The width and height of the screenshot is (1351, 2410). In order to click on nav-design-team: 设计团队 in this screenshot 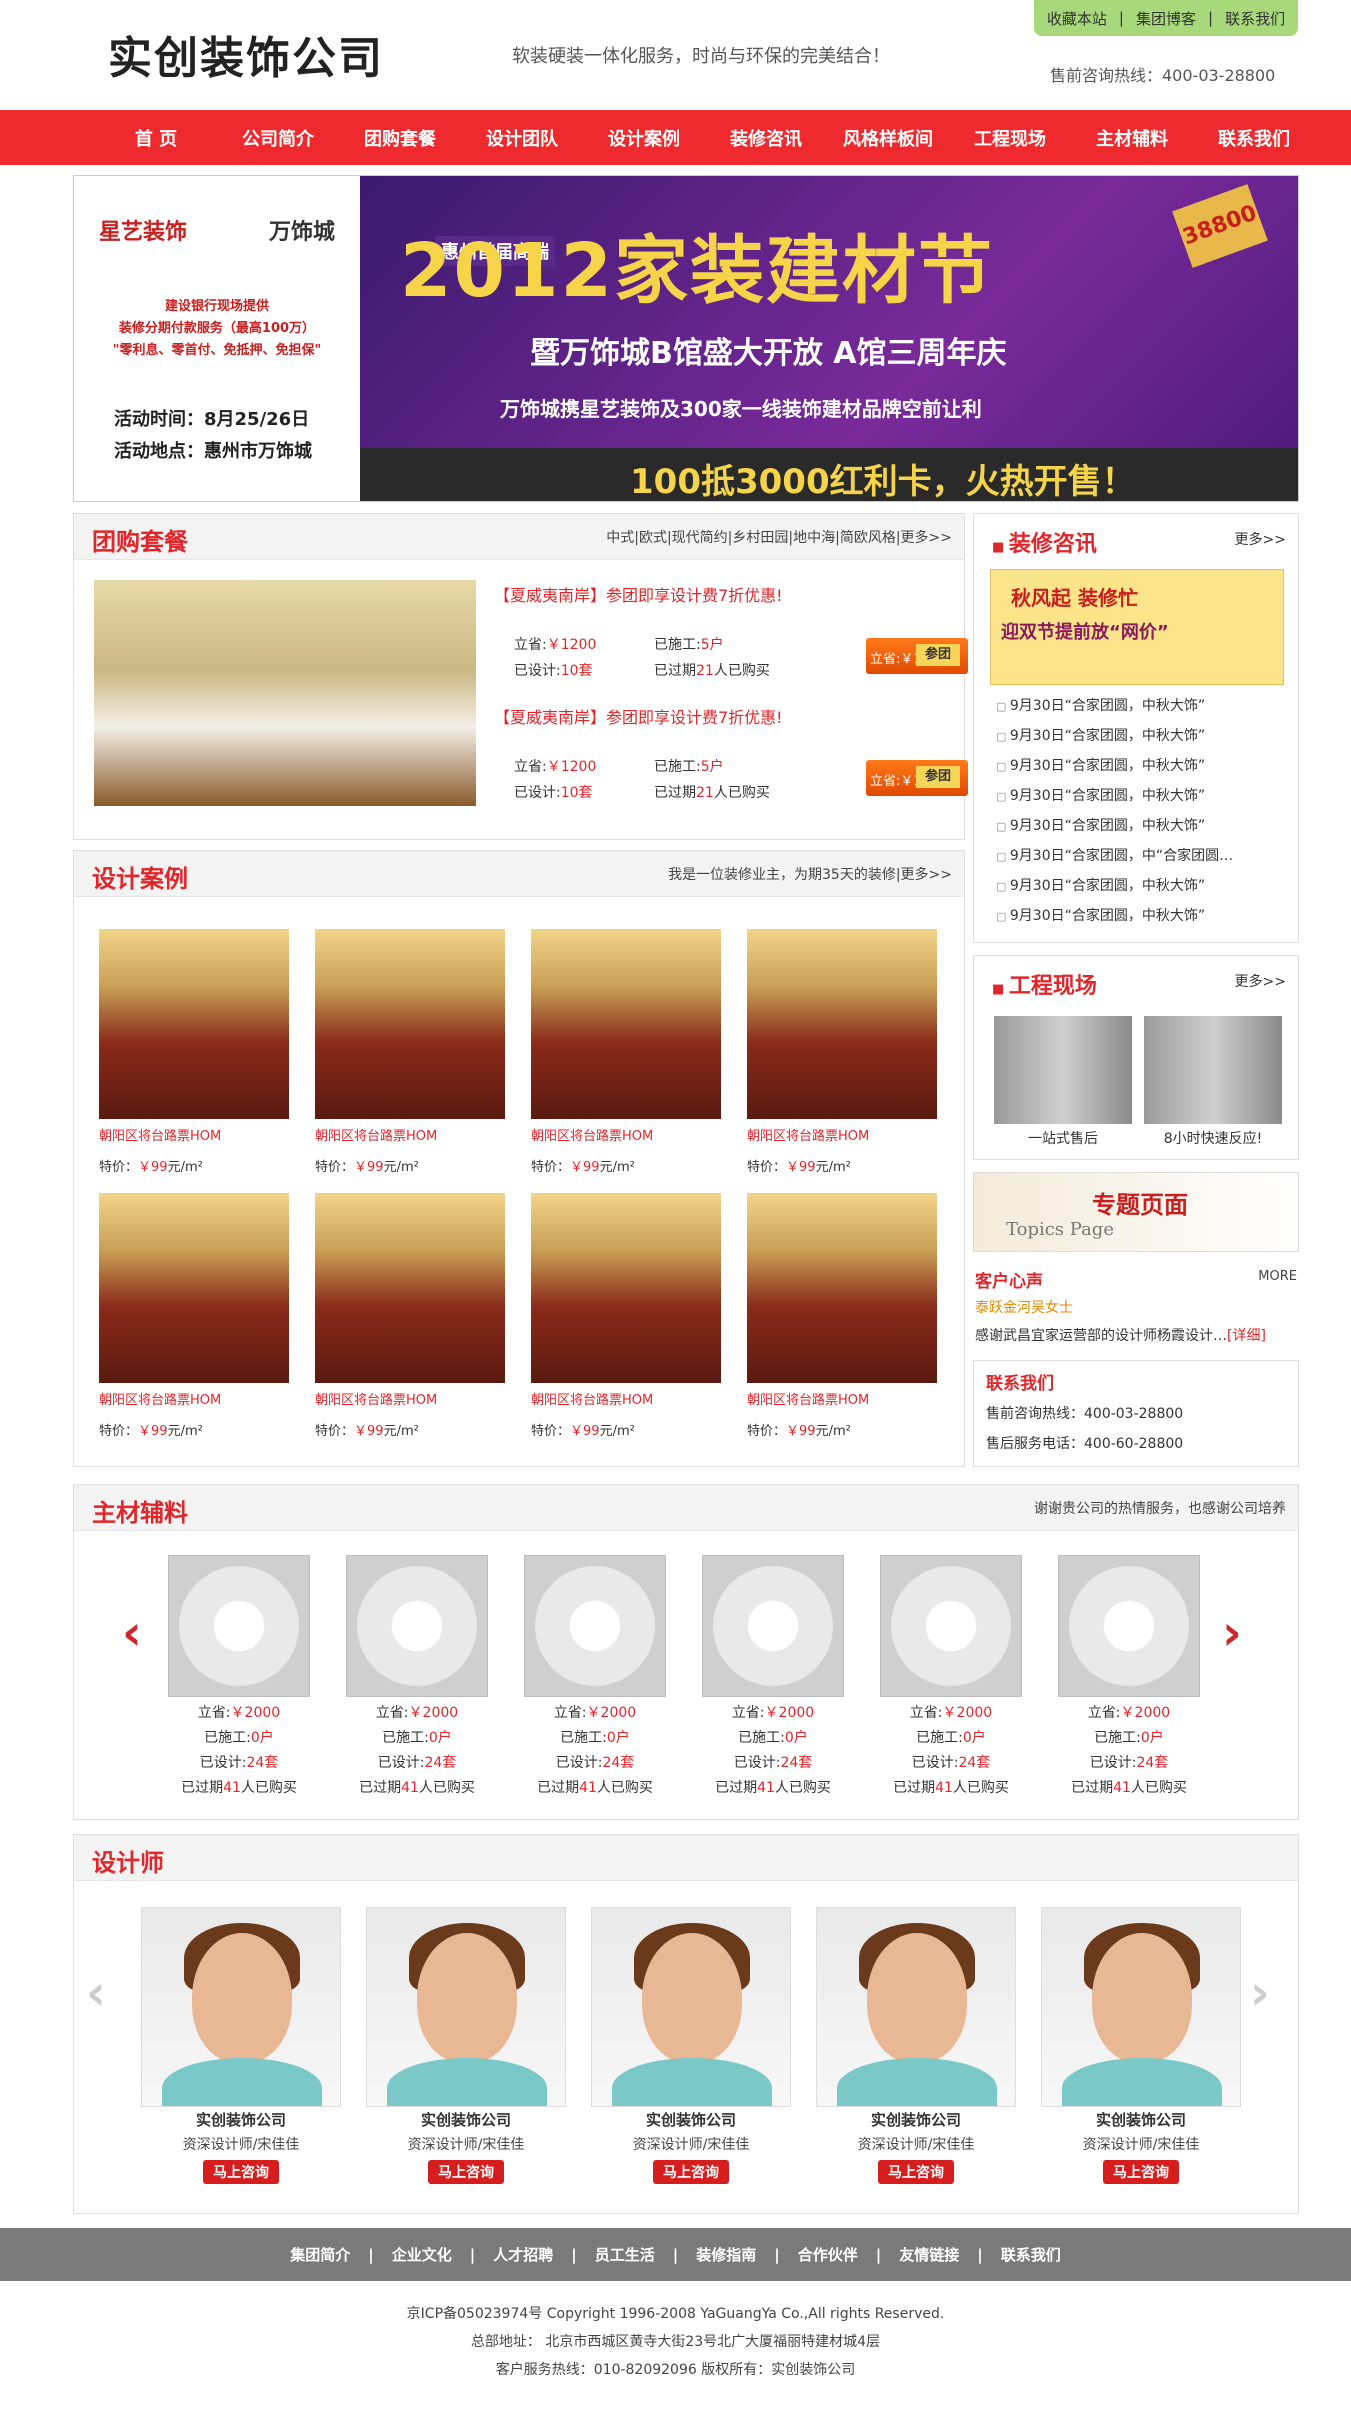, I will do `click(522, 138)`.